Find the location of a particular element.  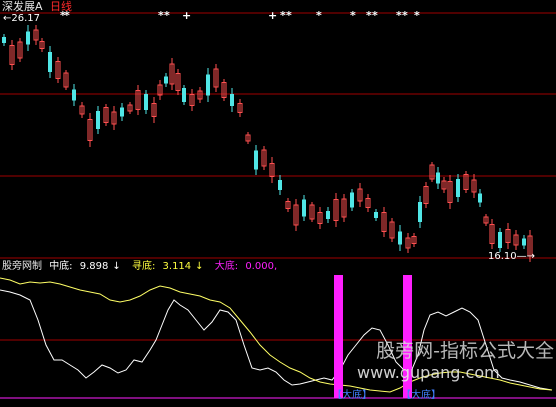

high-price-marker: ←26.17 is located at coordinates (21, 18).